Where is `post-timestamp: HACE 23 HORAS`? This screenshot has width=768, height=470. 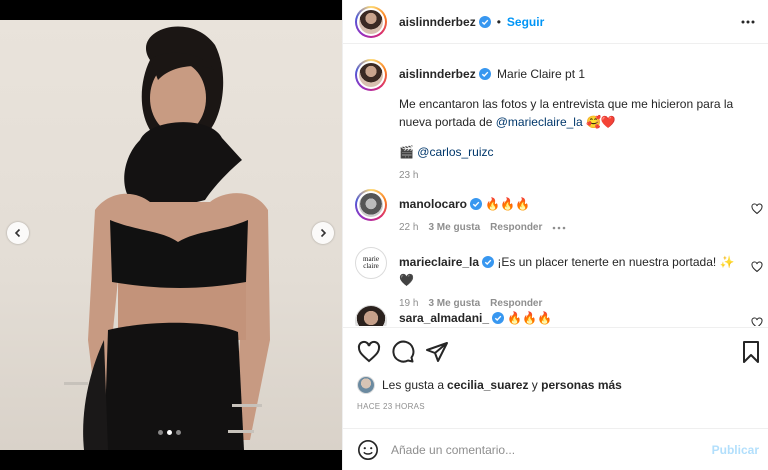
post-timestamp: HACE 23 HORAS is located at coordinates (391, 406).